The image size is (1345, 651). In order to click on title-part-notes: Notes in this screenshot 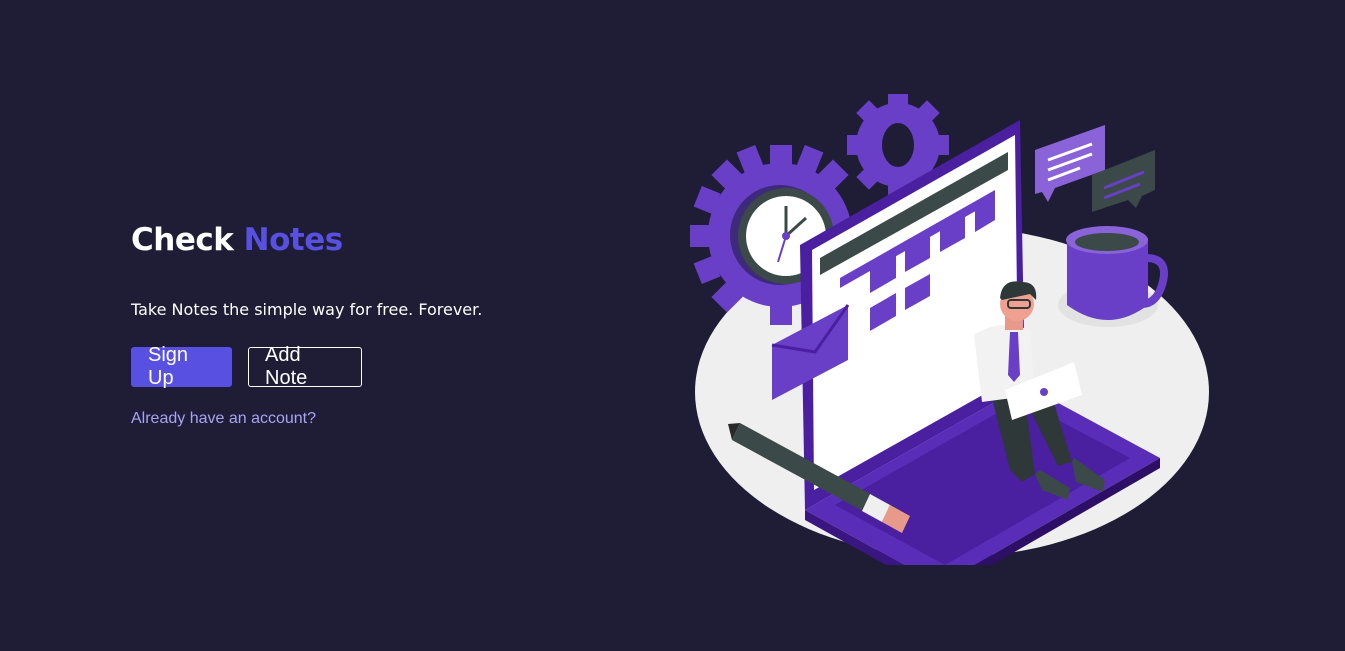, I will do `click(293, 240)`.